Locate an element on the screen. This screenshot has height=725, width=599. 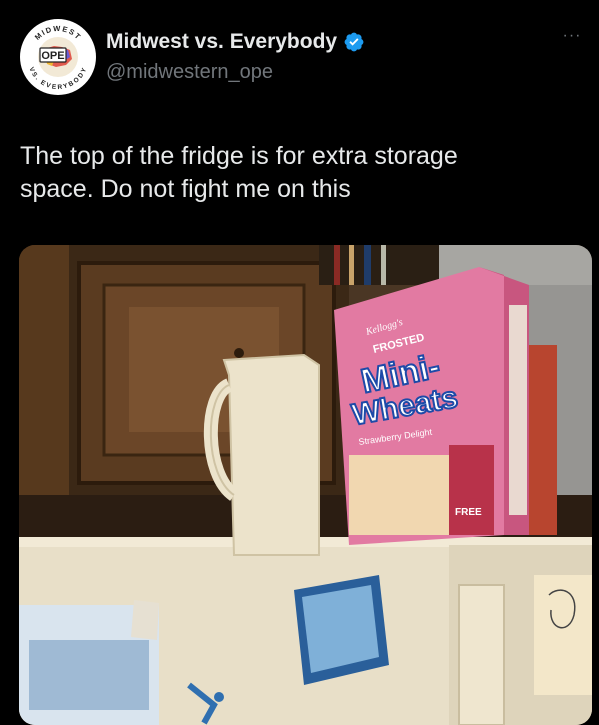
cabinet-knob is located at coordinates (239, 353).